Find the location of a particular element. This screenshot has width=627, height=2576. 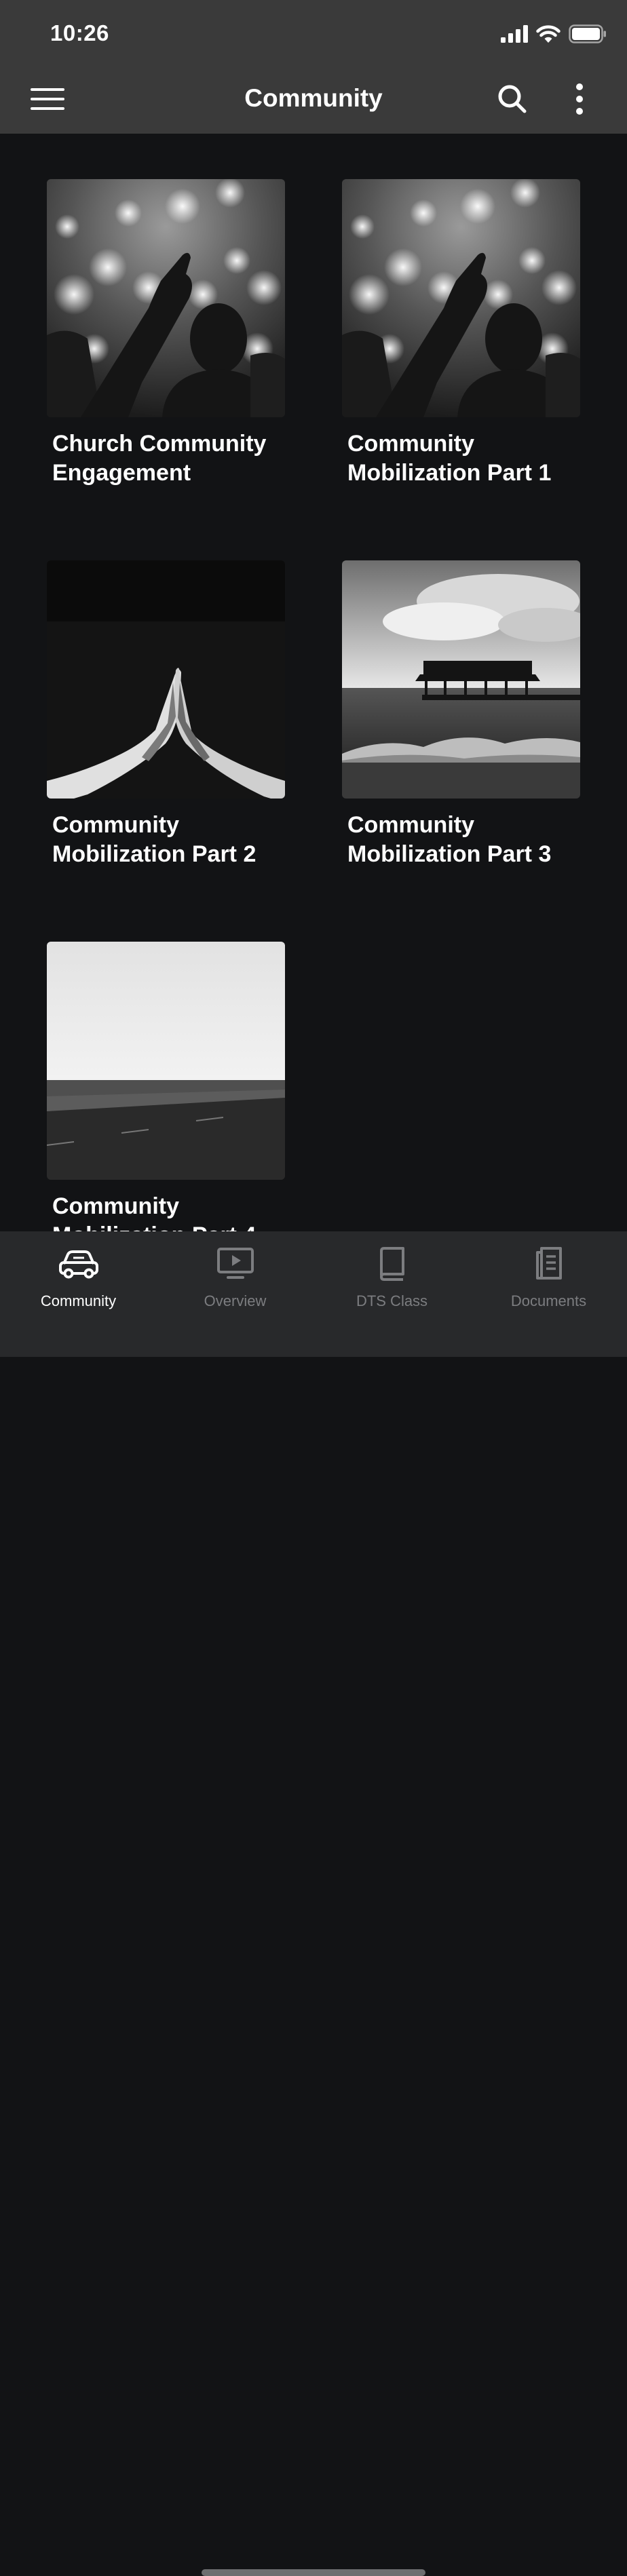

video-play-icon is located at coordinates (235, 1264).